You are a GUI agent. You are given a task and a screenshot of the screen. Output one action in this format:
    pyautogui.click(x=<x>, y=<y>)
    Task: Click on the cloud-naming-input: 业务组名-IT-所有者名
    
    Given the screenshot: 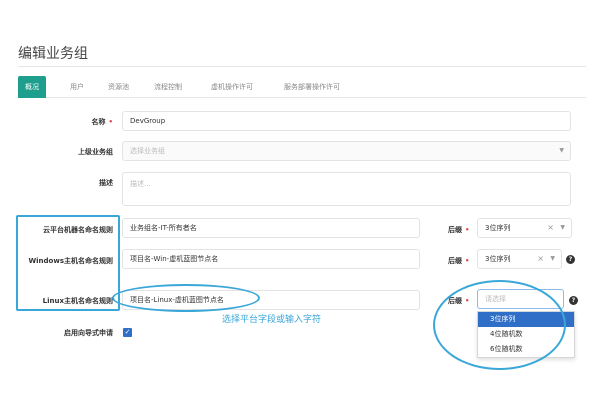 What is the action you would take?
    pyautogui.click(x=271, y=228)
    